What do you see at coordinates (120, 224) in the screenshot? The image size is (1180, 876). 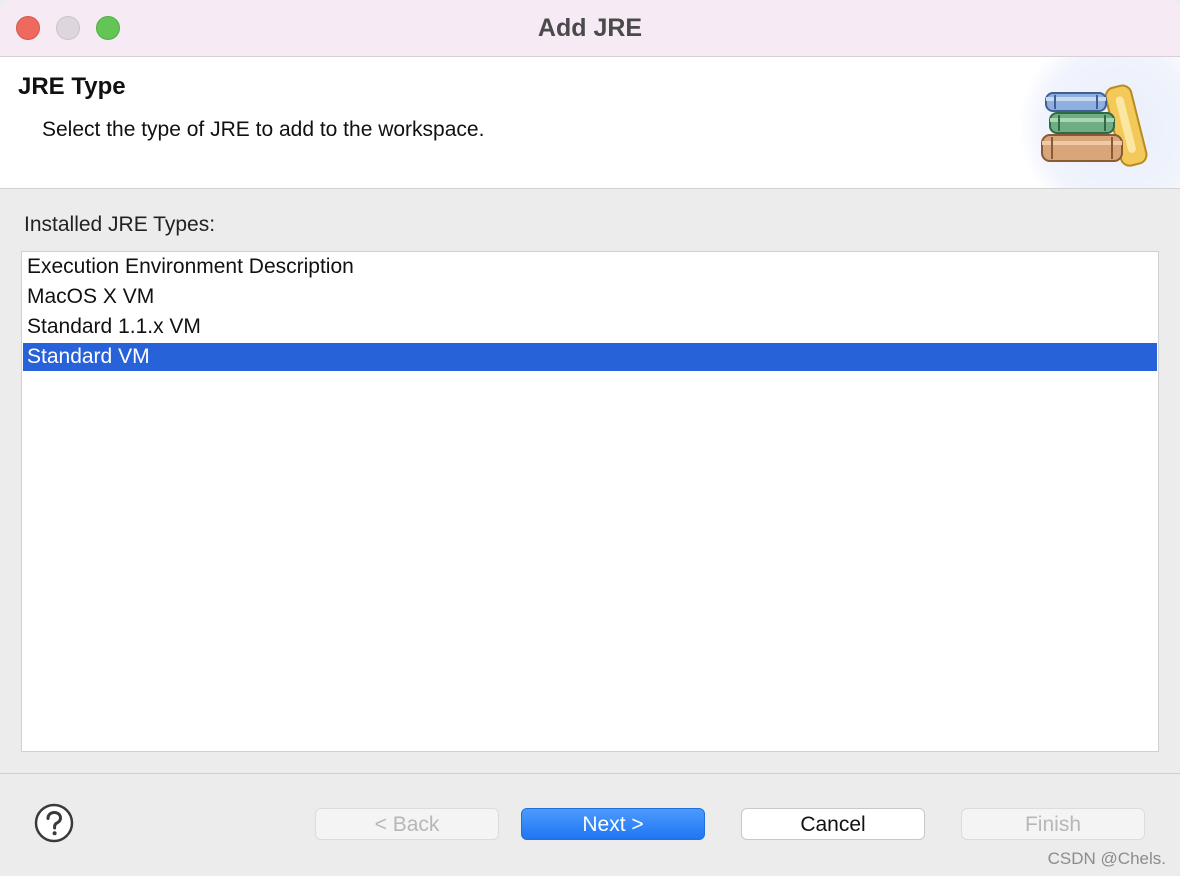 I see `installed-jre-types-label: Installed JRE Types:` at bounding box center [120, 224].